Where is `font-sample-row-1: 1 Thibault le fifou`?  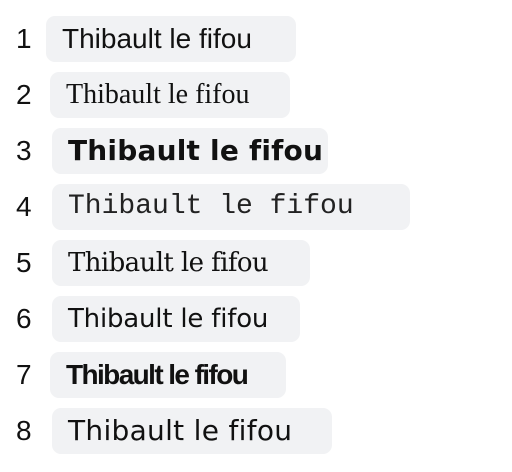 font-sample-row-1: 1 Thibault le fifou is located at coordinates (256, 39).